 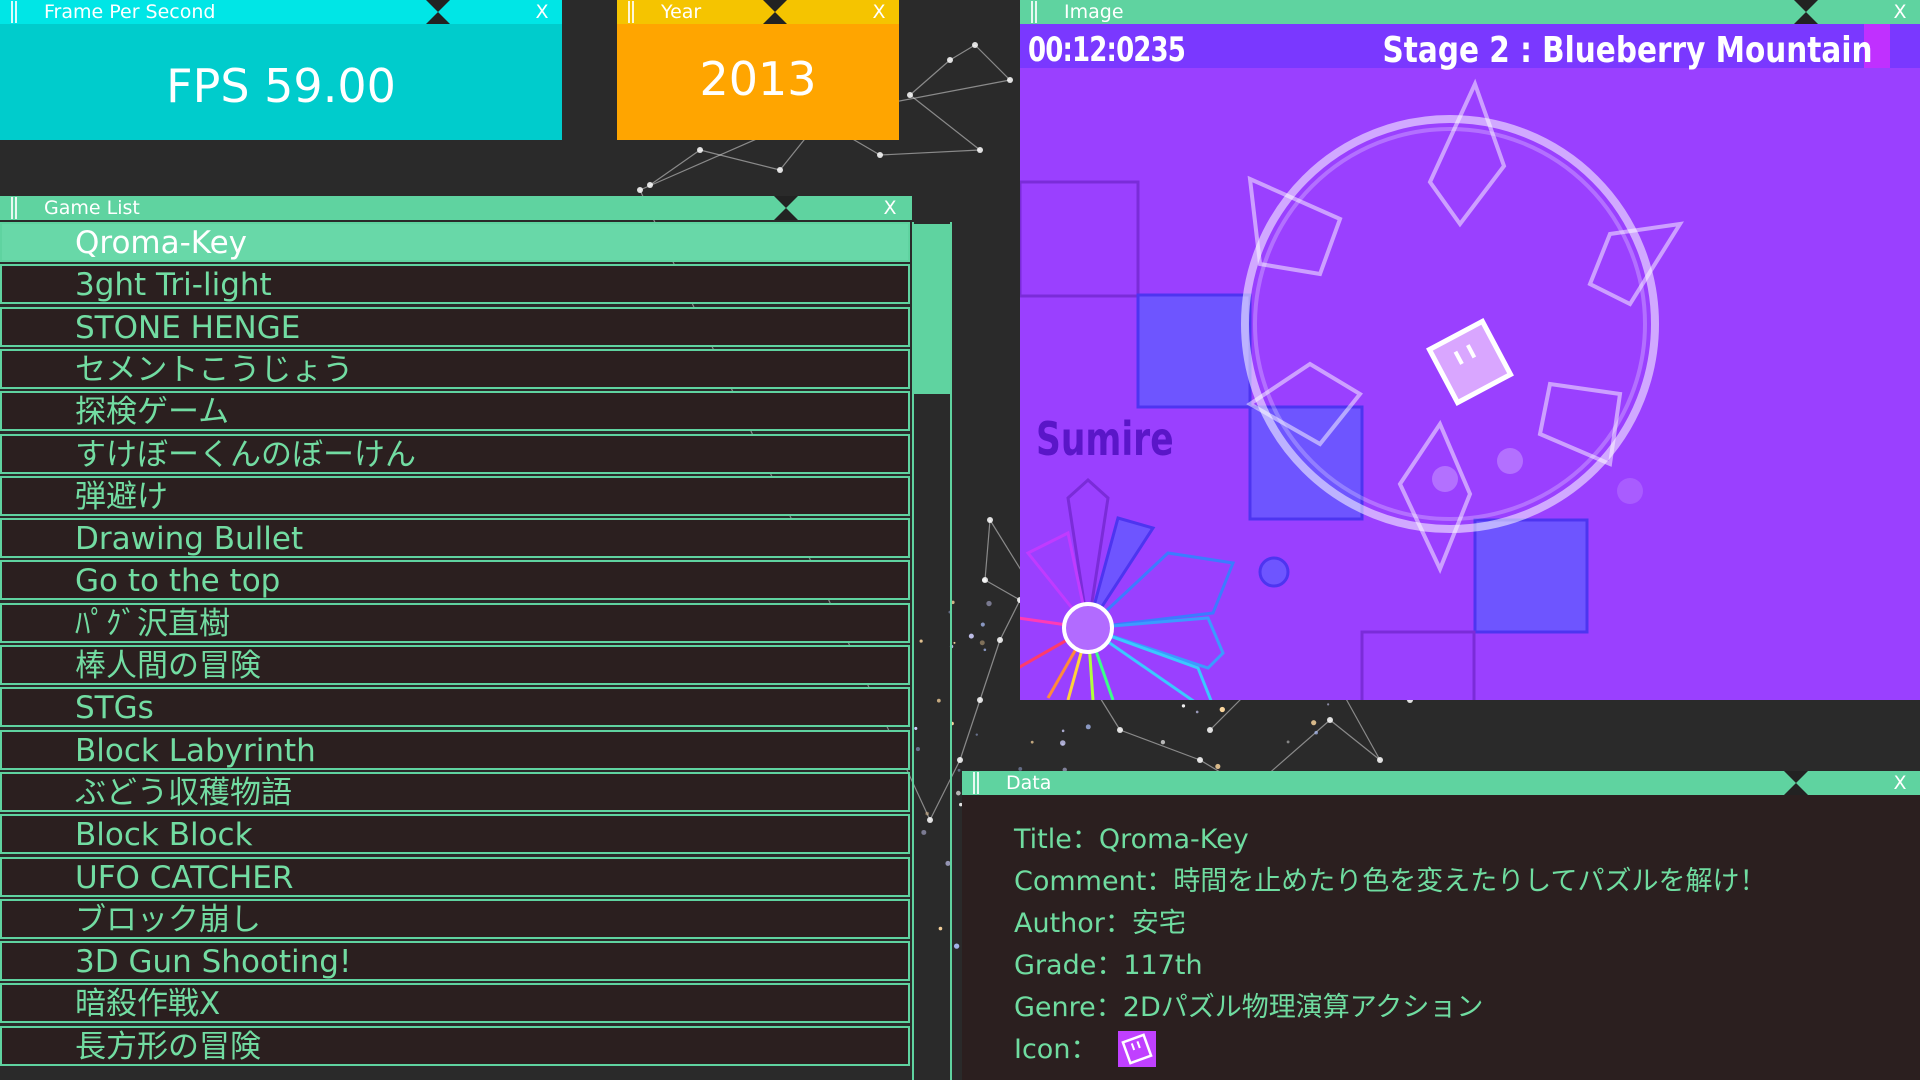 What do you see at coordinates (455, 453) in the screenshot?
I see `game-list-item: すけぼーくんのぼーけん` at bounding box center [455, 453].